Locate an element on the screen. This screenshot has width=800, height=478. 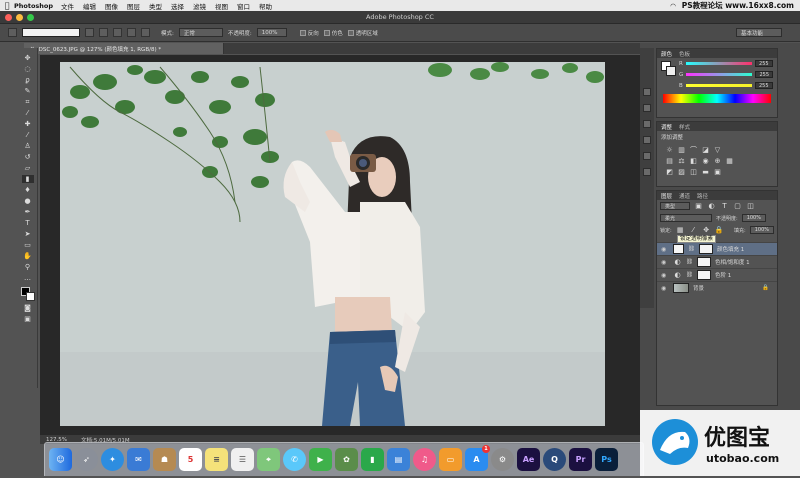
menu-type: 类型 is located at coordinates (155, 6).